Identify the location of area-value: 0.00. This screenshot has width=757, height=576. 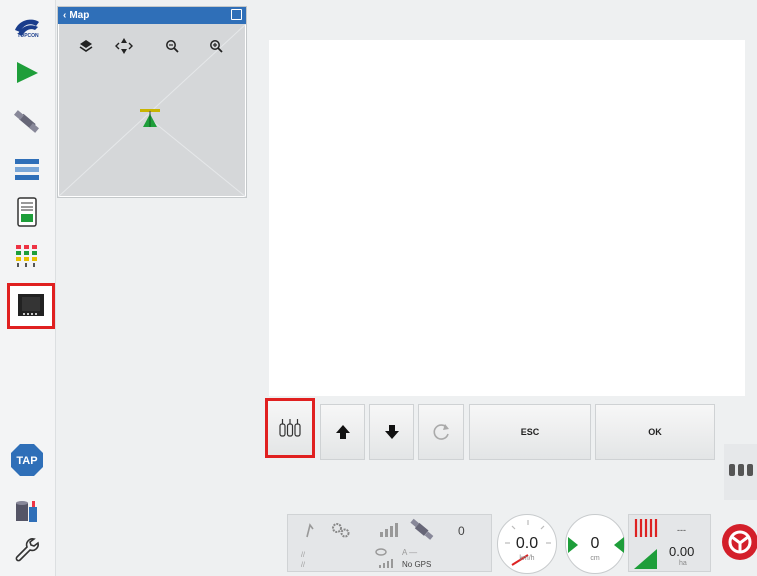
(682, 551).